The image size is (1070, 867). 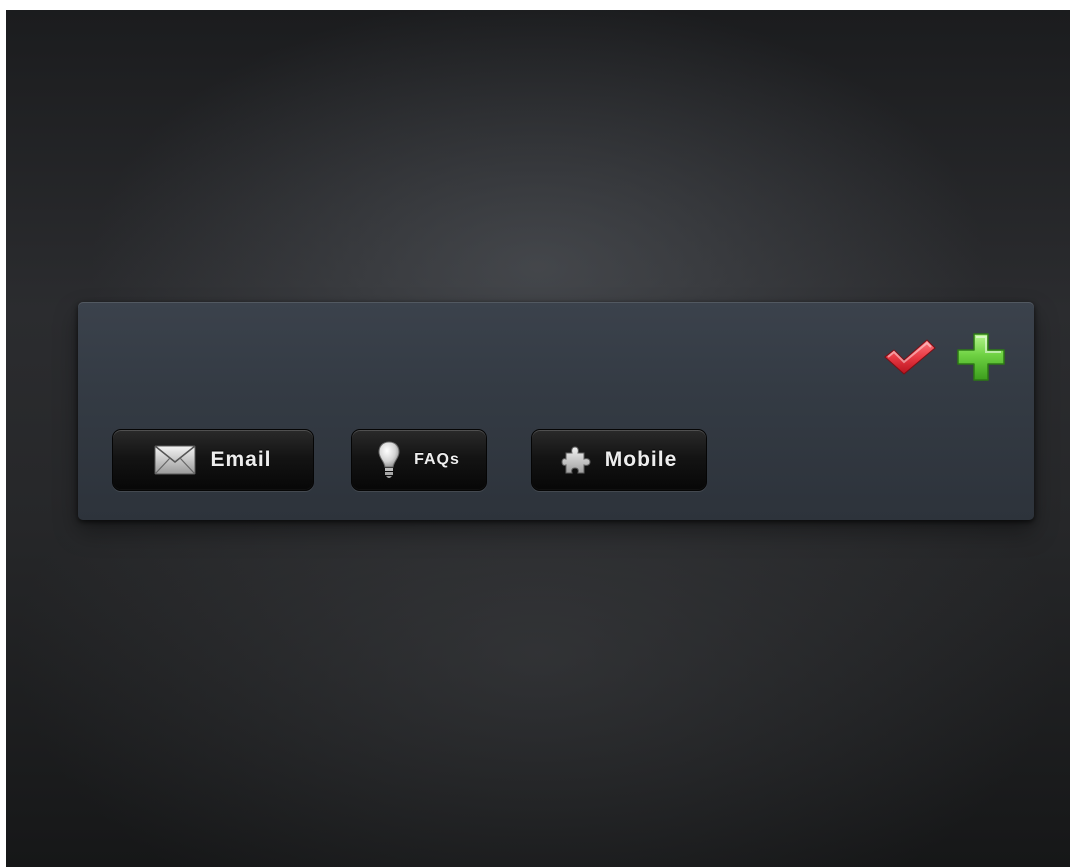 I want to click on lightbulb-icon, so click(x=389, y=460).